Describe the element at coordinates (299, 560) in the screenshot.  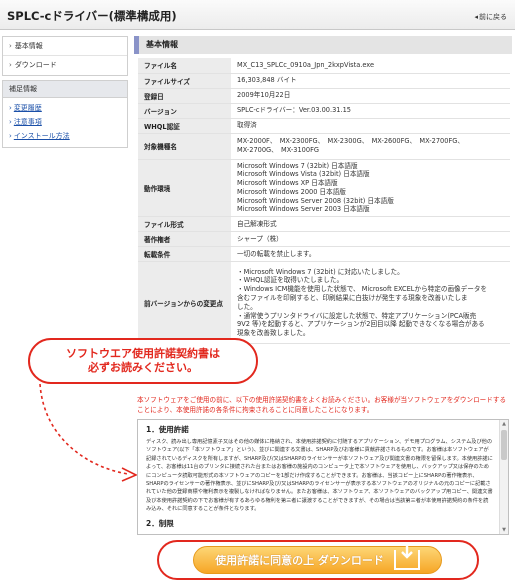
I see `download-button-label: 使用許諾に同意の上 ダウンロード` at that location.